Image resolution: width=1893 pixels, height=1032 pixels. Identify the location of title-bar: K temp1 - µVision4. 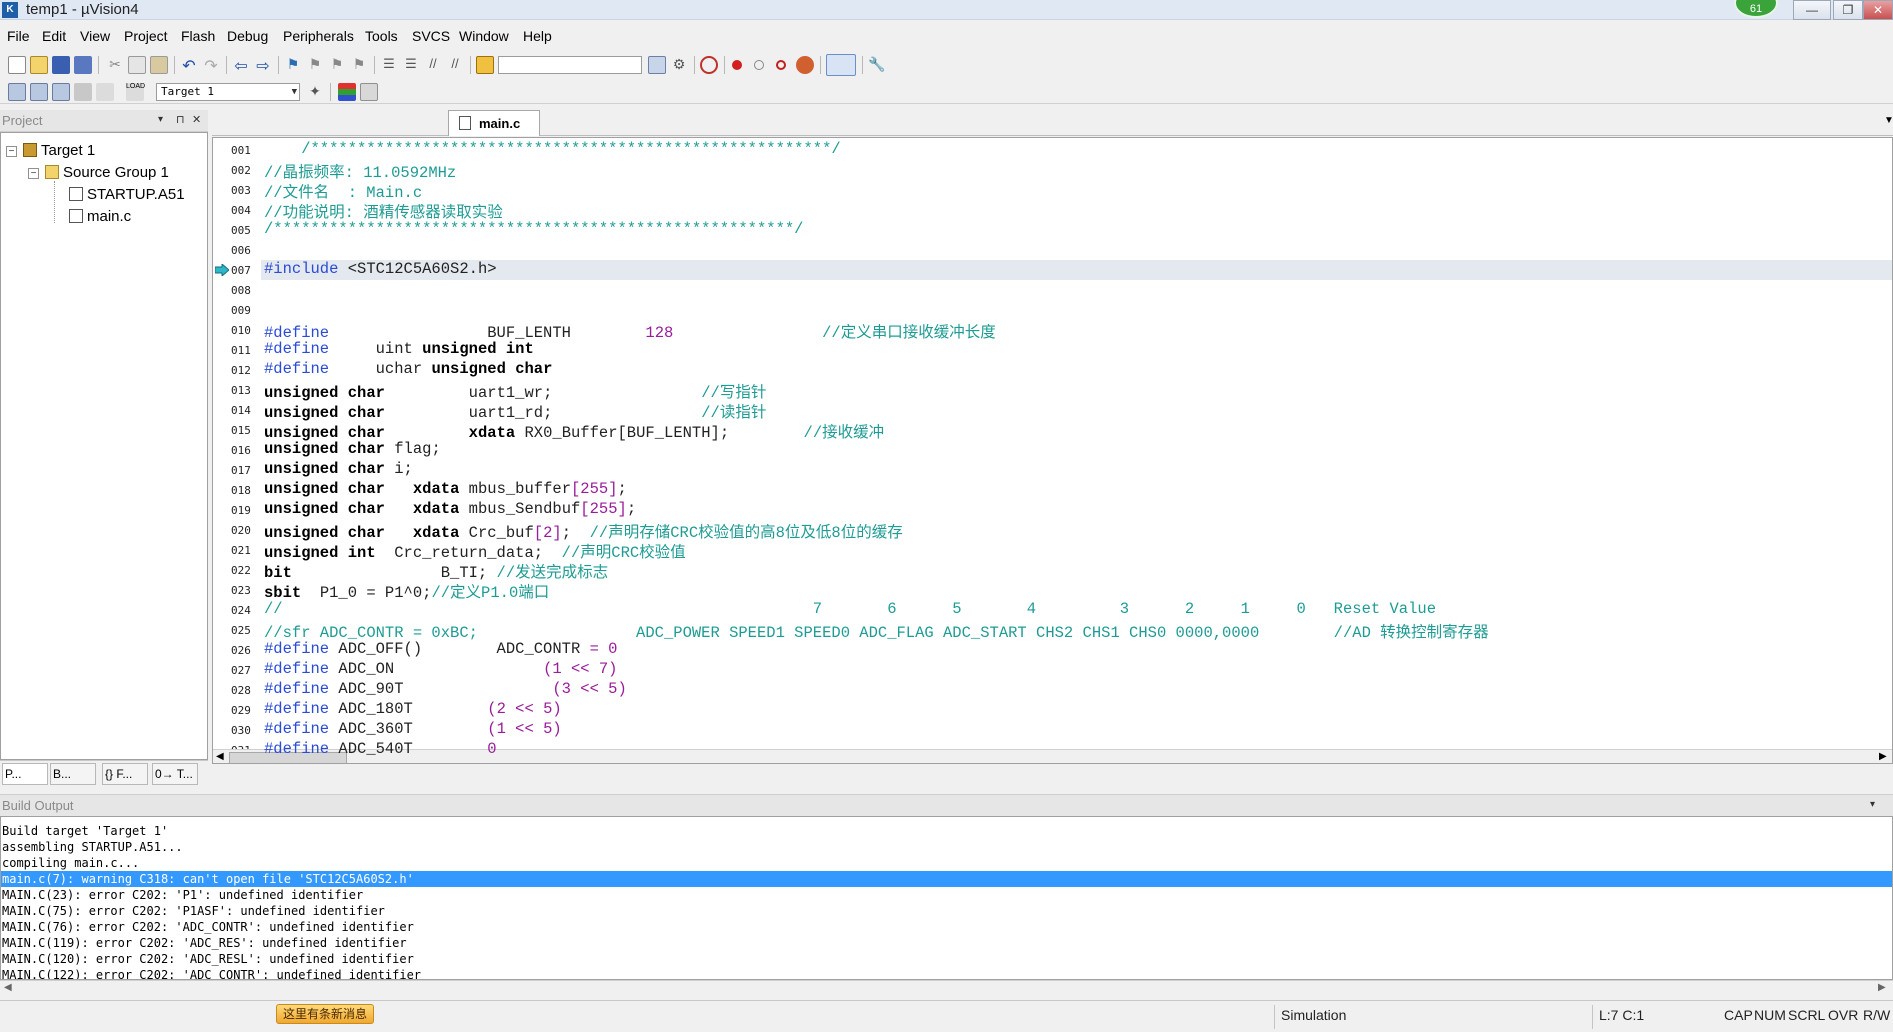
(946, 10).